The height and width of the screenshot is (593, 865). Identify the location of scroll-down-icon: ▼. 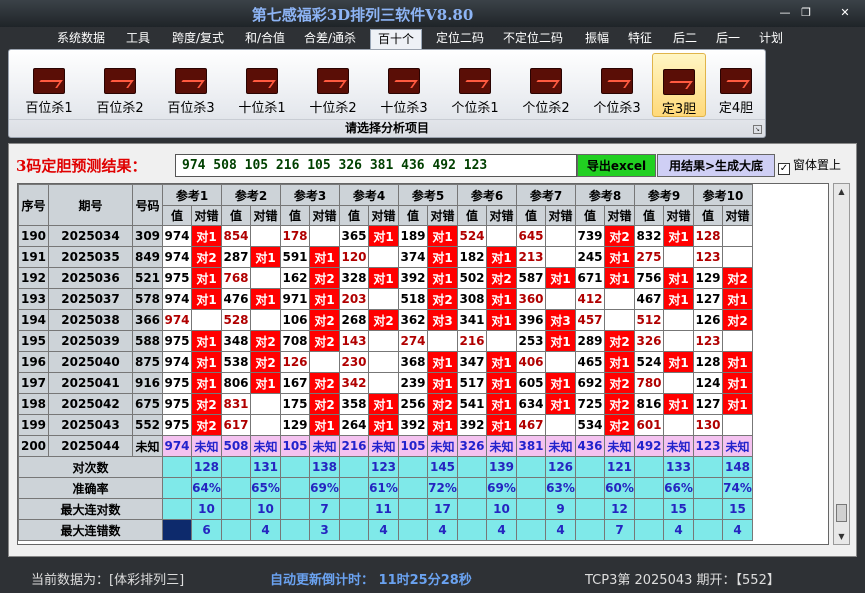
(841, 536).